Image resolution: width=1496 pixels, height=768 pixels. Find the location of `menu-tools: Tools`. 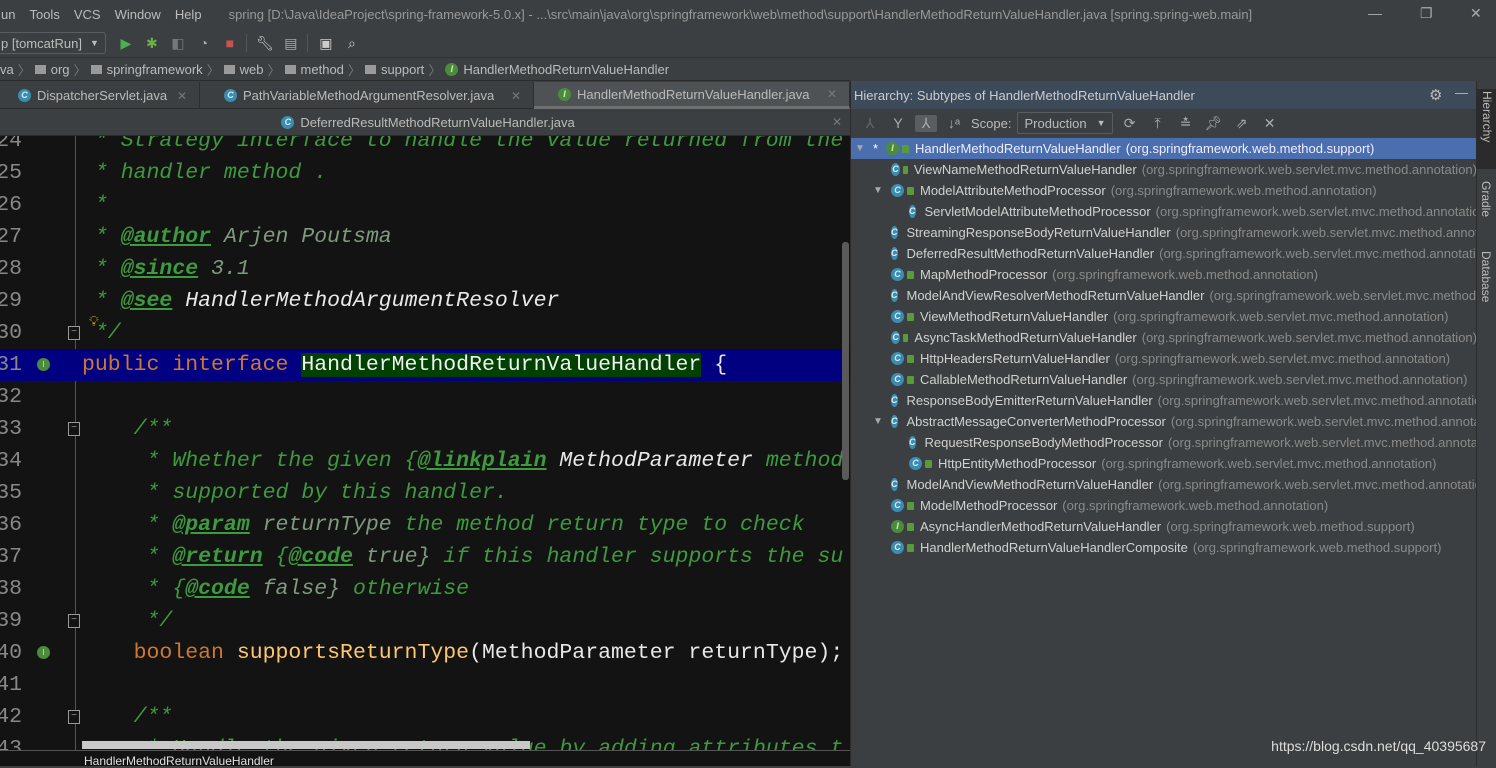

menu-tools: Tools is located at coordinates (44, 14).